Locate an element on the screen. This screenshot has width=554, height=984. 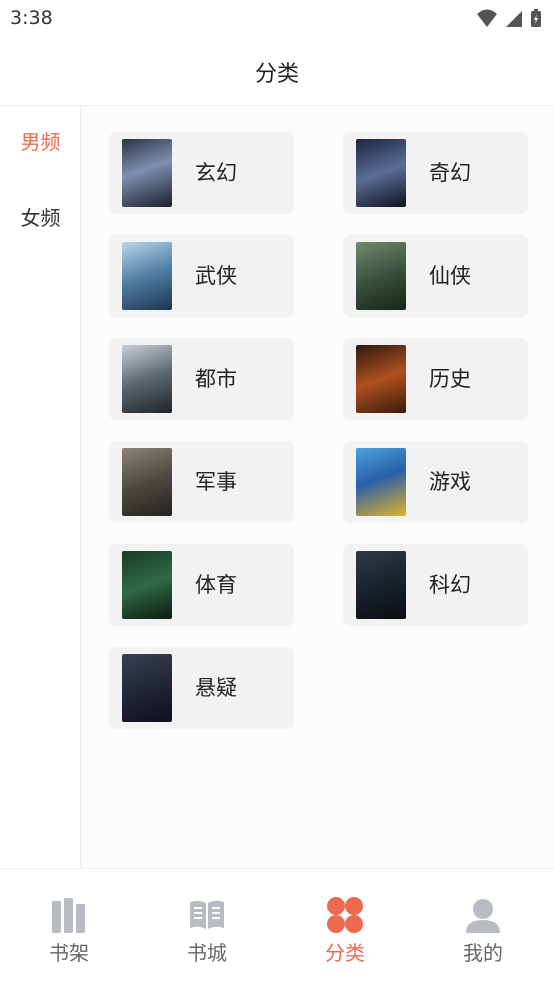
cellular-signal-icon is located at coordinates (514, 19).